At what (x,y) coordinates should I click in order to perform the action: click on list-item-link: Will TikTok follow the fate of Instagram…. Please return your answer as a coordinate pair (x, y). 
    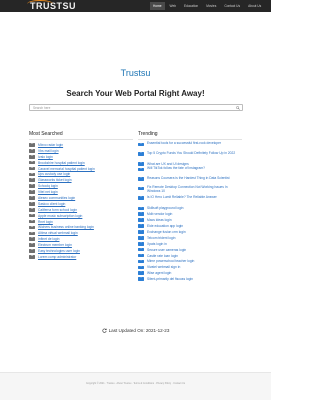
    Looking at the image, I should click on (193, 168).